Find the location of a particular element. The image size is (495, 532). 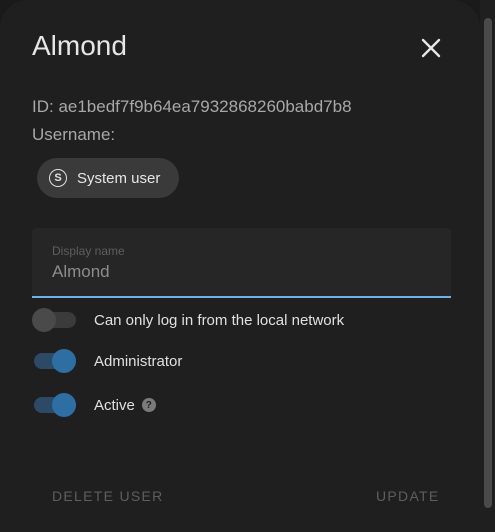

local-network-switch is located at coordinates (55, 320).